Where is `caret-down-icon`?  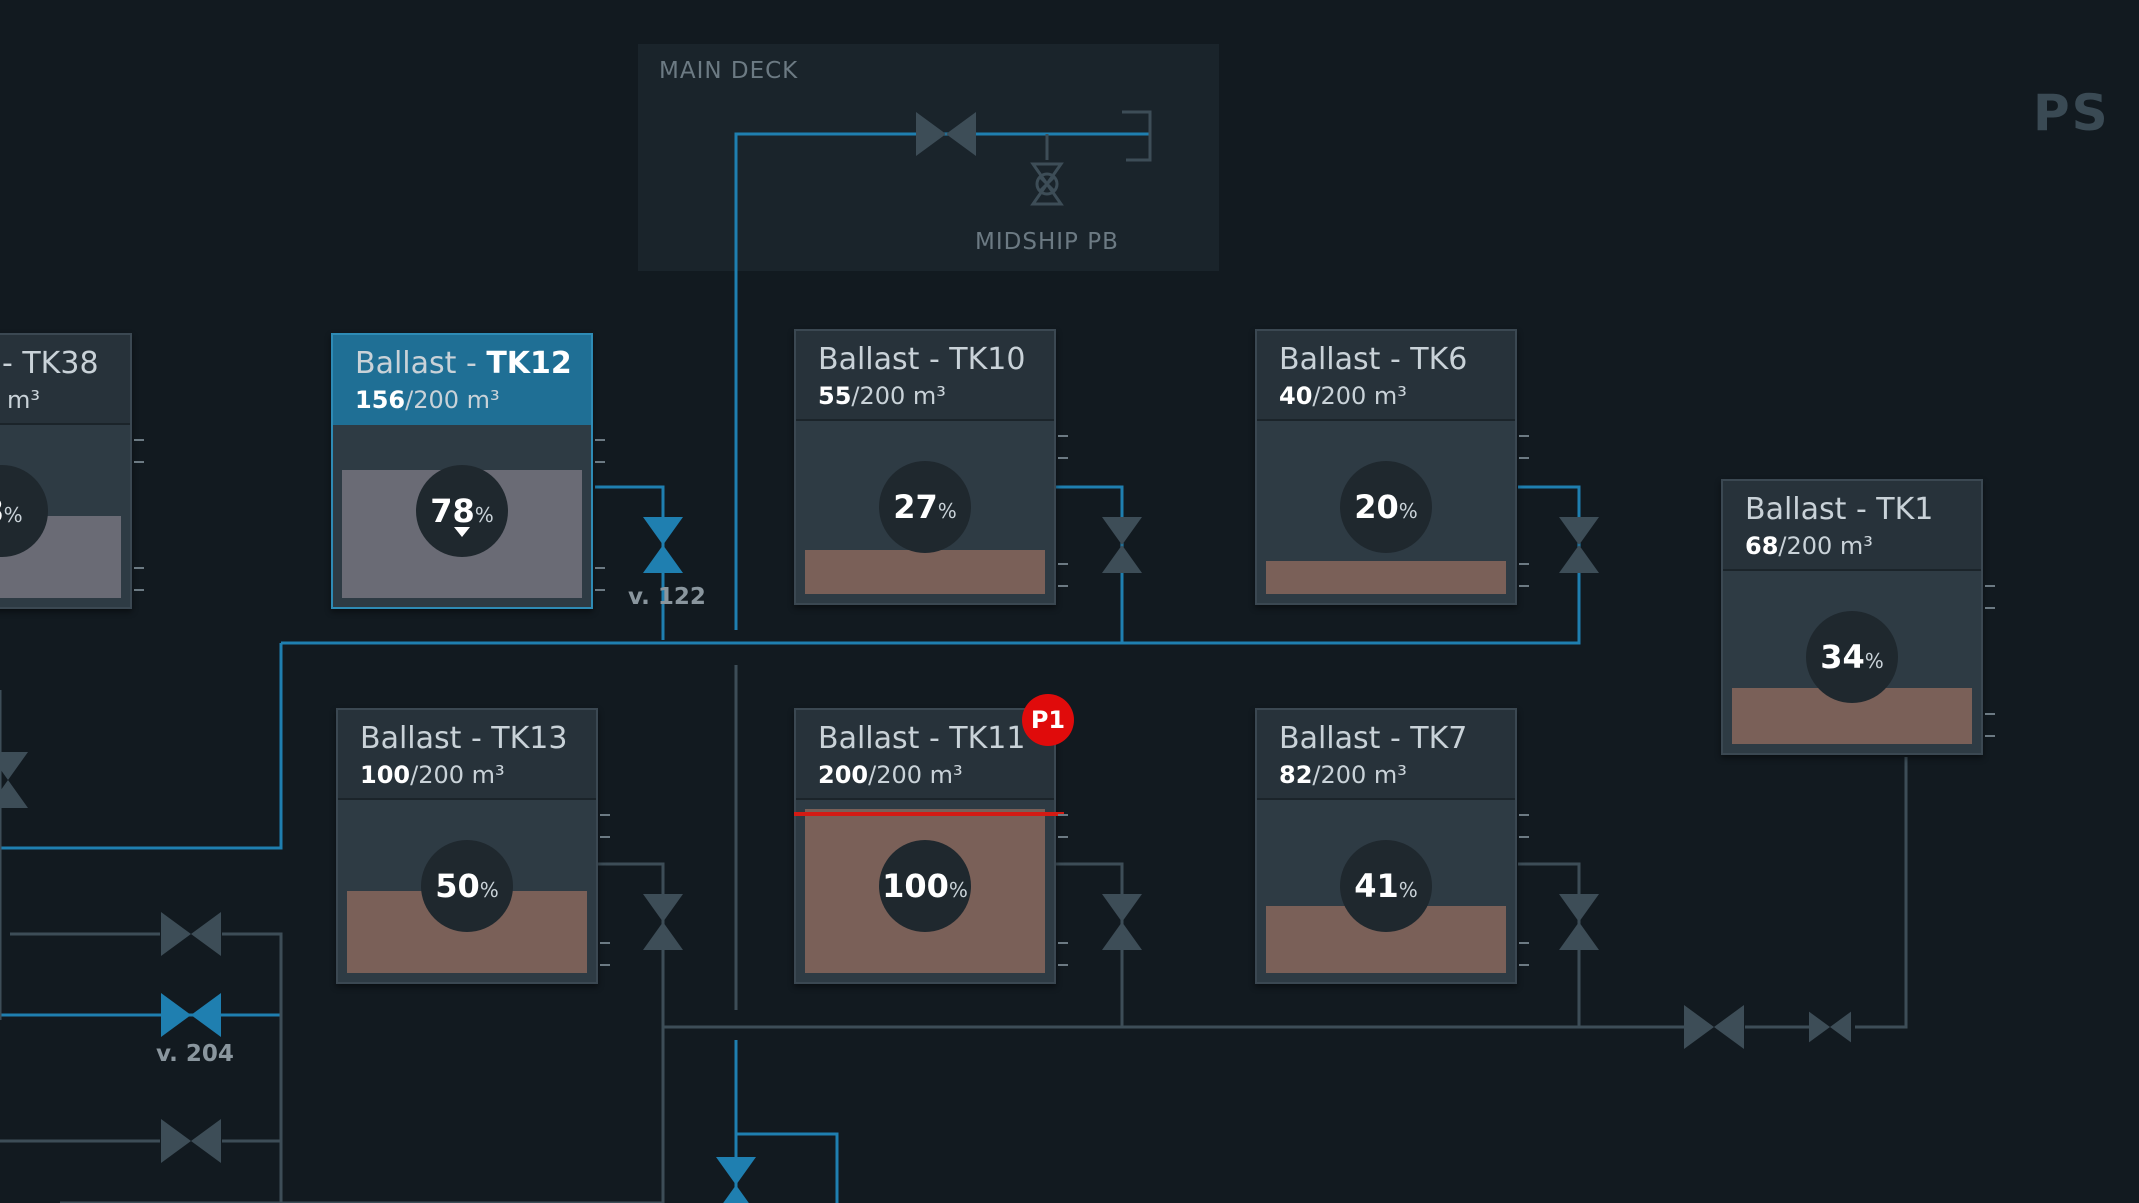
caret-down-icon is located at coordinates (462, 532).